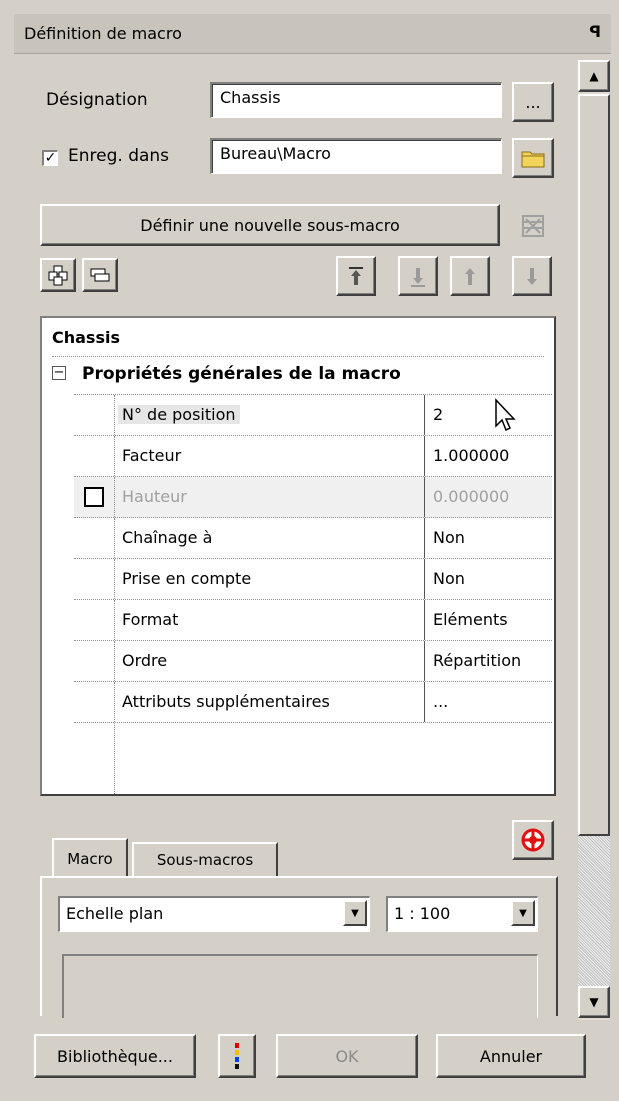 The width and height of the screenshot is (619, 1101). Describe the element at coordinates (154, 496) in the screenshot. I see `property-name: Hauteur` at that location.